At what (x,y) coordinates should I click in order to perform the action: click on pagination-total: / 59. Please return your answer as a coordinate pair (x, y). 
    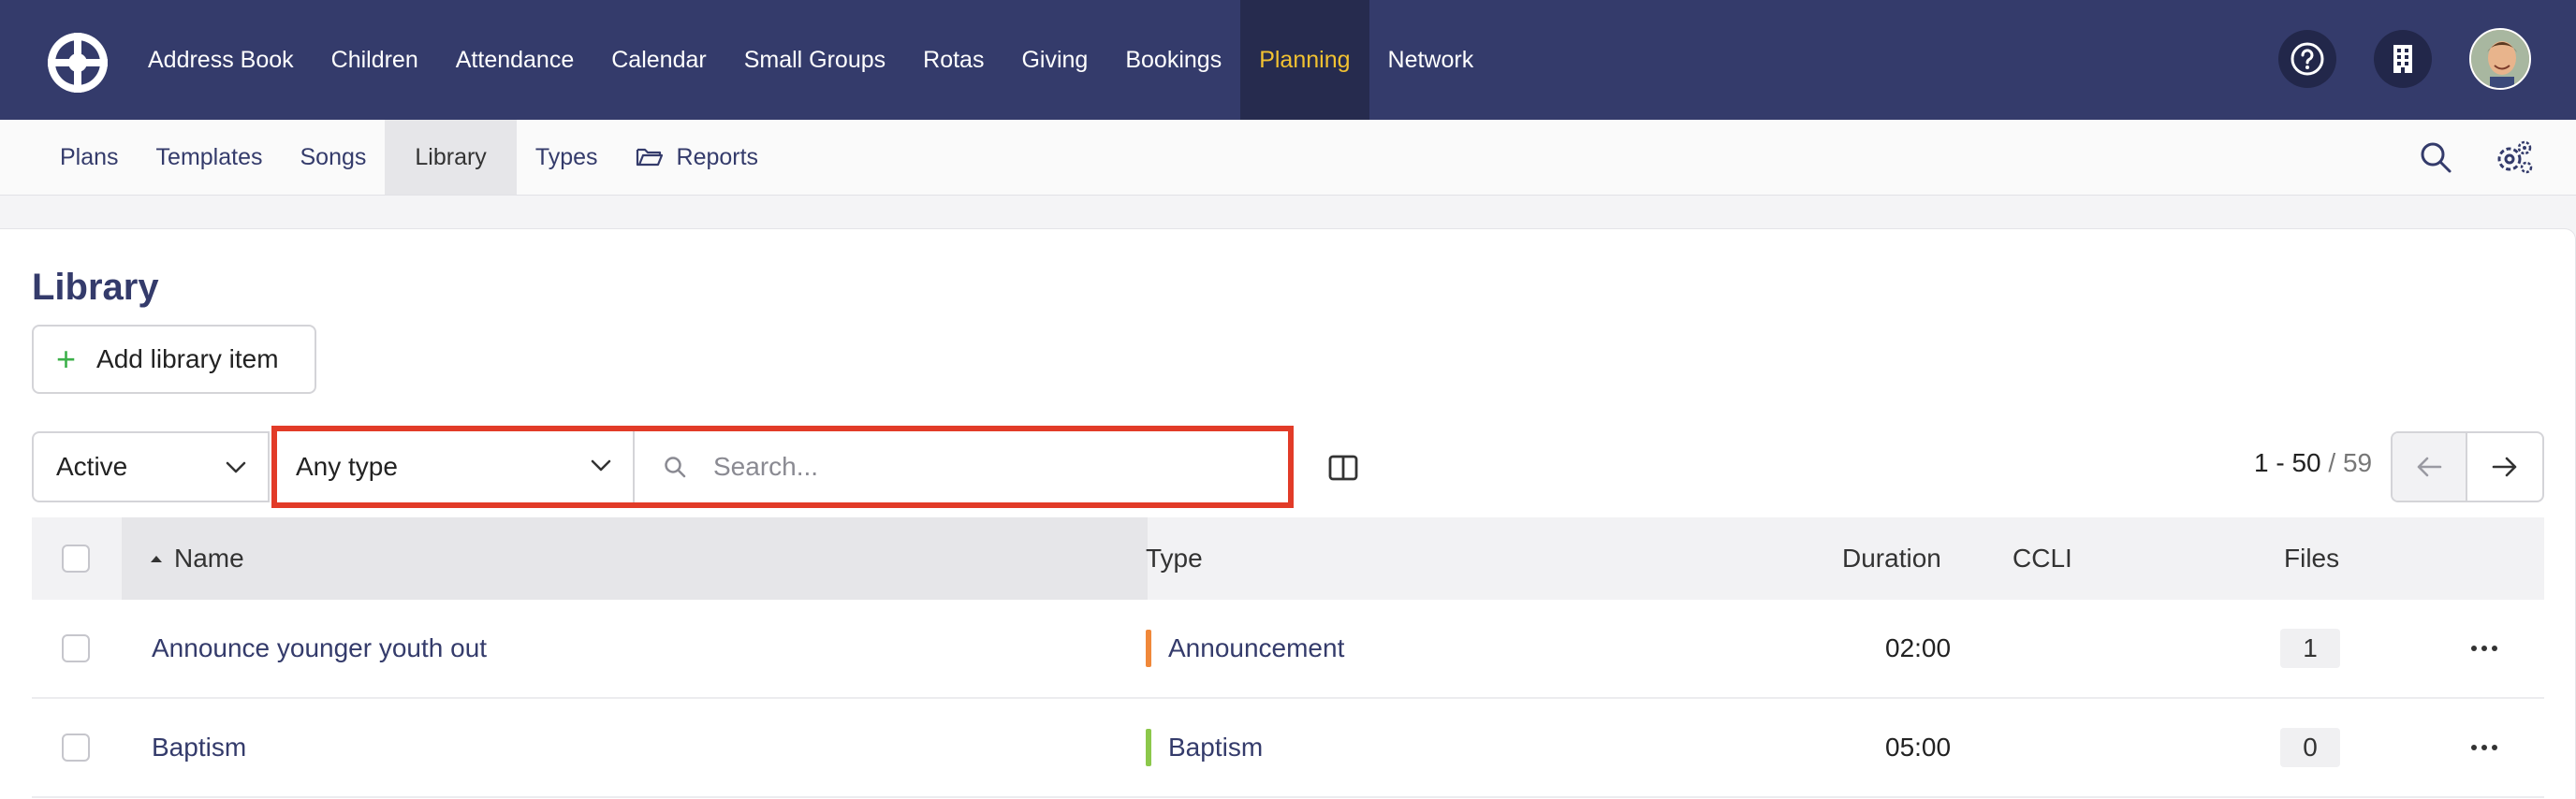
    Looking at the image, I should click on (2350, 462).